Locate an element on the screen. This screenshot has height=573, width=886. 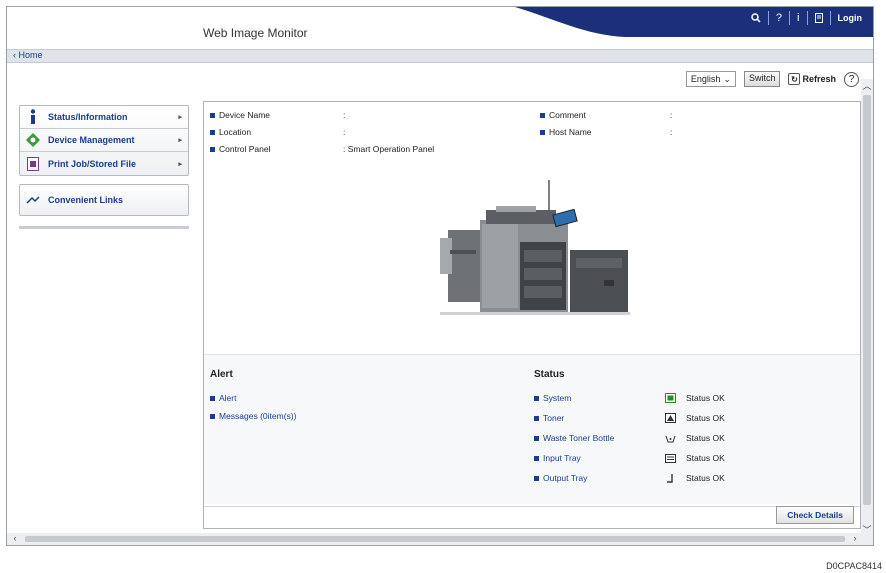
scroll-right-icon: › is located at coordinates (855, 539).